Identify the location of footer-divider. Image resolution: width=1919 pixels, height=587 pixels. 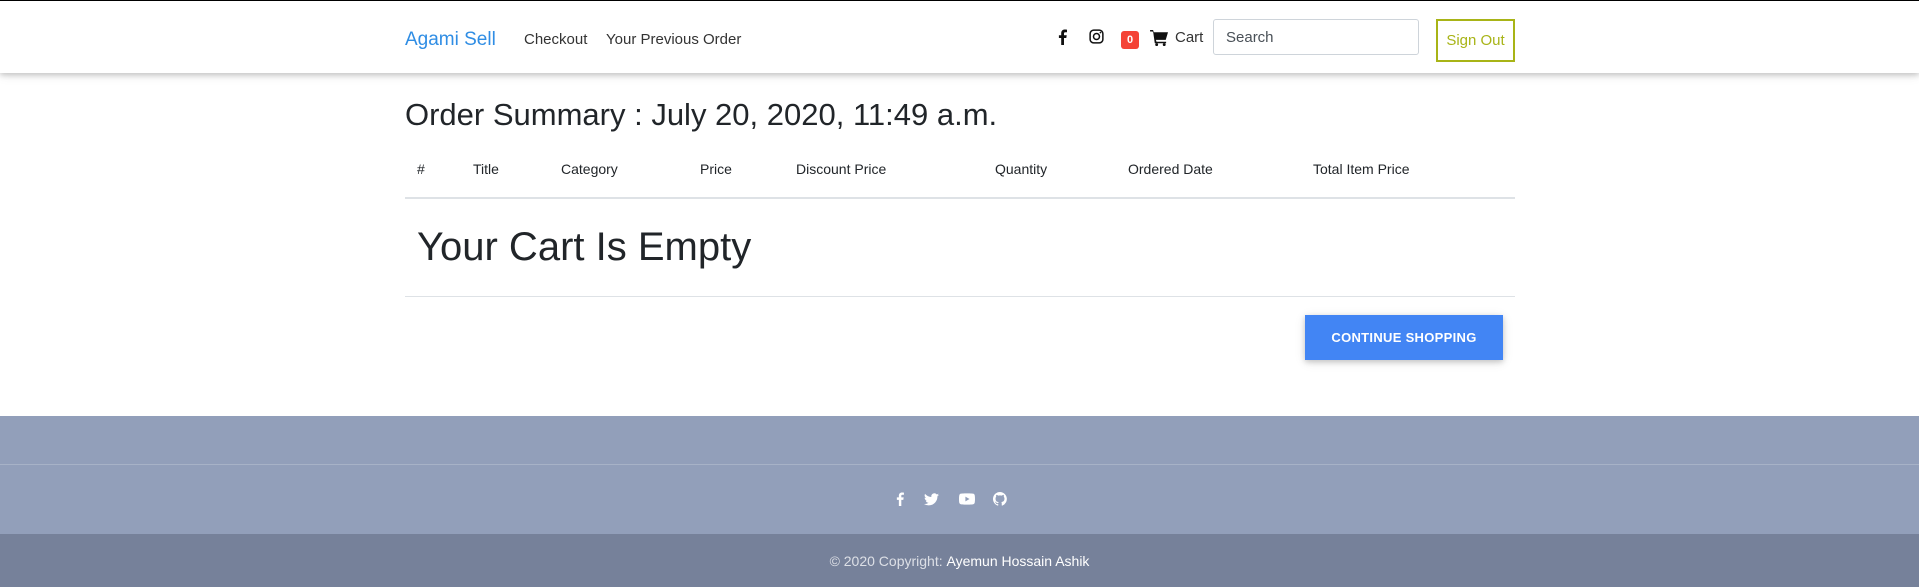
(959, 464).